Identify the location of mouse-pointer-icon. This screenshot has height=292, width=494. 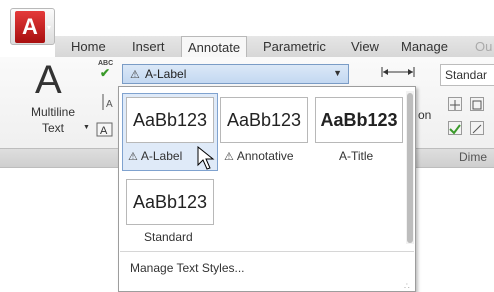
(206, 158).